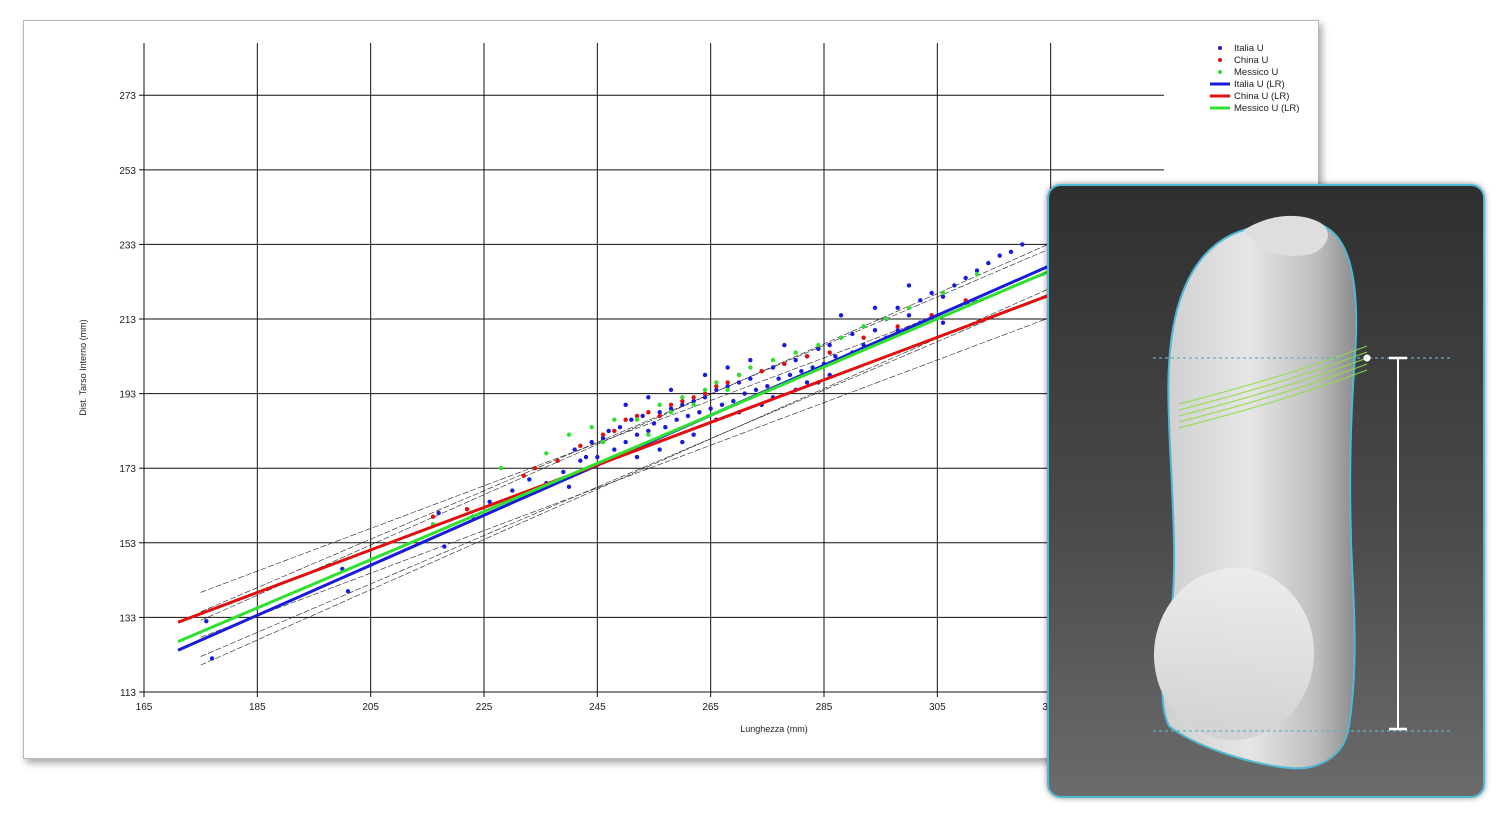 This screenshot has height=834, width=1511. What do you see at coordinates (127, 96) in the screenshot?
I see `y-tick-label: 273` at bounding box center [127, 96].